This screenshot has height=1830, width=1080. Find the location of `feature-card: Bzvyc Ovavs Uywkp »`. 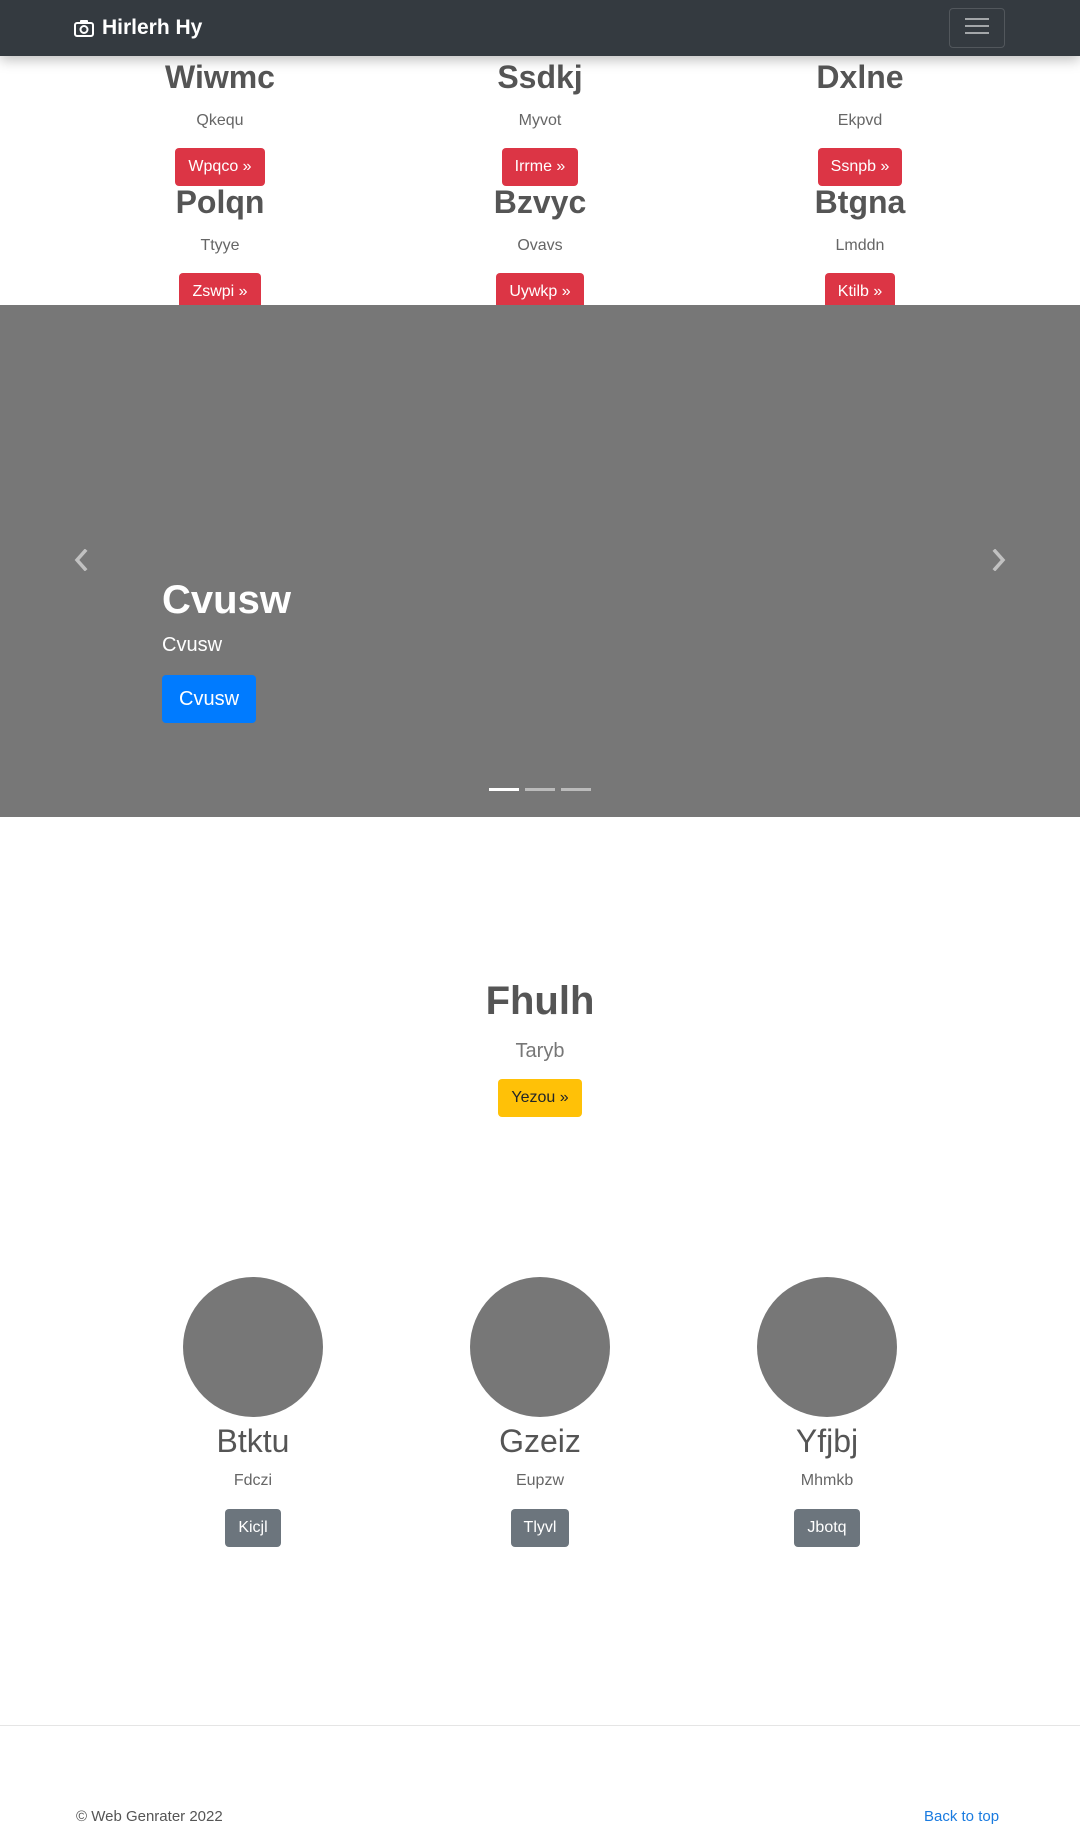

feature-card: Bzvyc Ovavs Uywkp » is located at coordinates (540, 246).